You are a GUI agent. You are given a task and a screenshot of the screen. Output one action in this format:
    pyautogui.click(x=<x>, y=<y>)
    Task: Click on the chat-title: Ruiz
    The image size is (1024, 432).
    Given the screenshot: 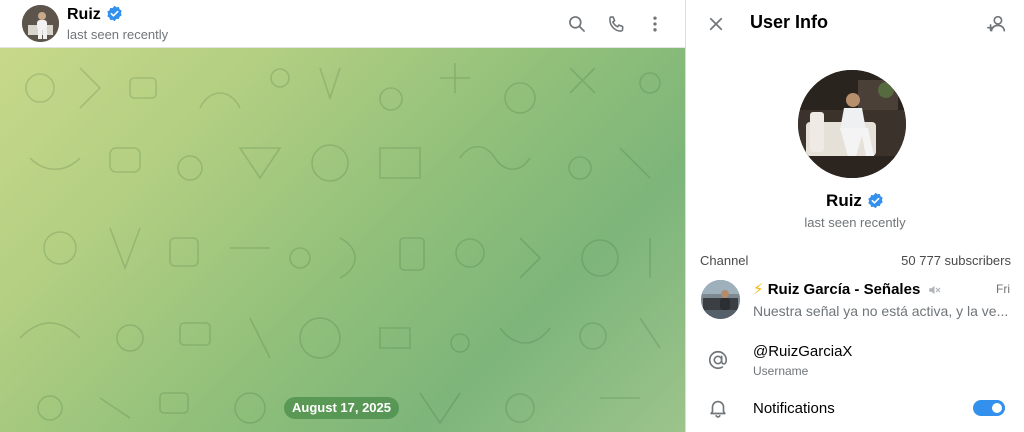 What is the action you would take?
    pyautogui.click(x=95, y=14)
    